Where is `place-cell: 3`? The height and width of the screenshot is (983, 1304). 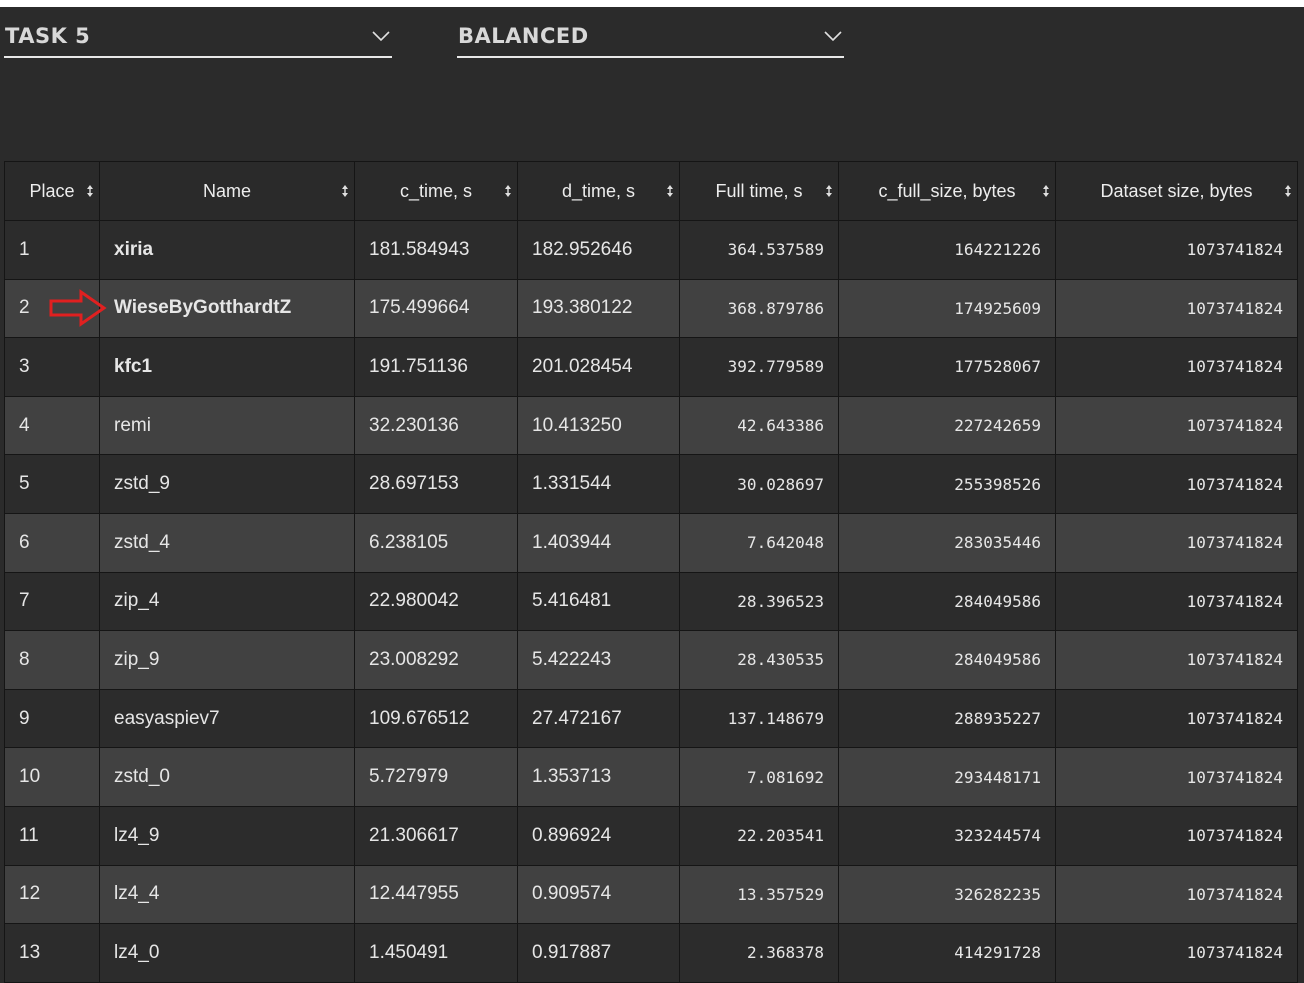 place-cell: 3 is located at coordinates (52, 367).